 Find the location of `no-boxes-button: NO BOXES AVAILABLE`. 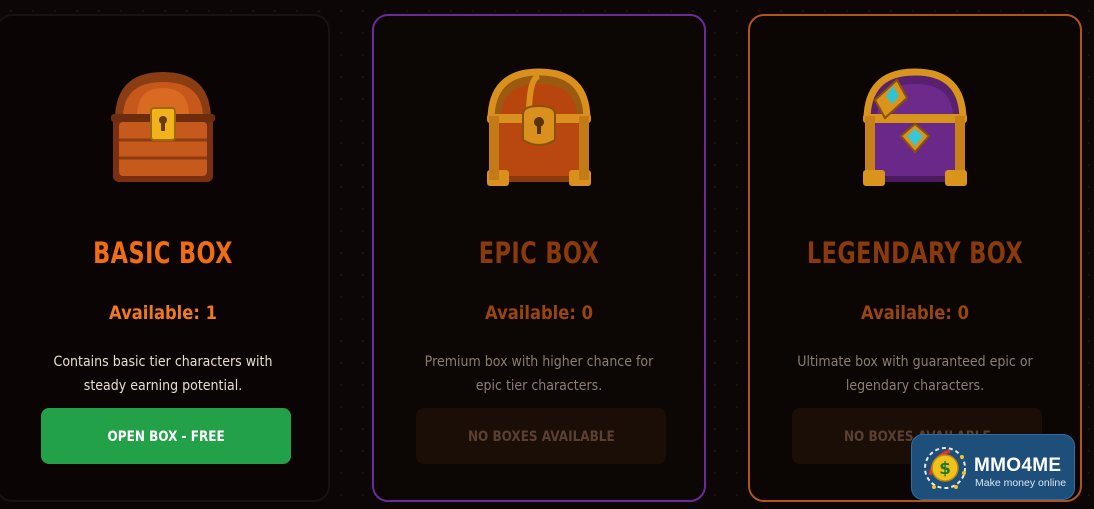

no-boxes-button: NO BOXES AVAILABLE is located at coordinates (541, 436).